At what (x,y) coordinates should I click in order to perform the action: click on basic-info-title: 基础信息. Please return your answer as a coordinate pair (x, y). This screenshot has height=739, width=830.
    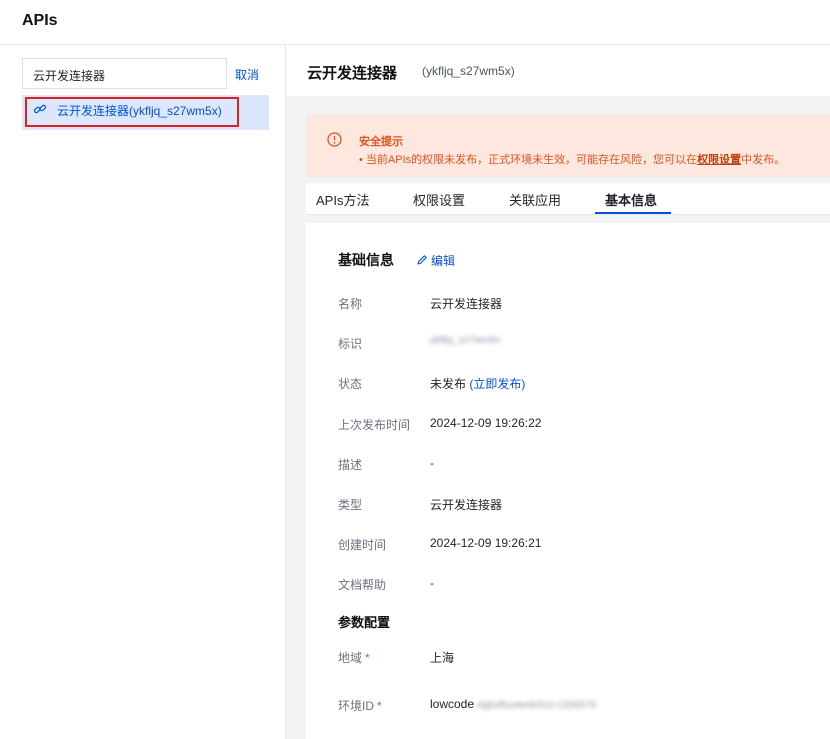
    Looking at the image, I should click on (366, 260).